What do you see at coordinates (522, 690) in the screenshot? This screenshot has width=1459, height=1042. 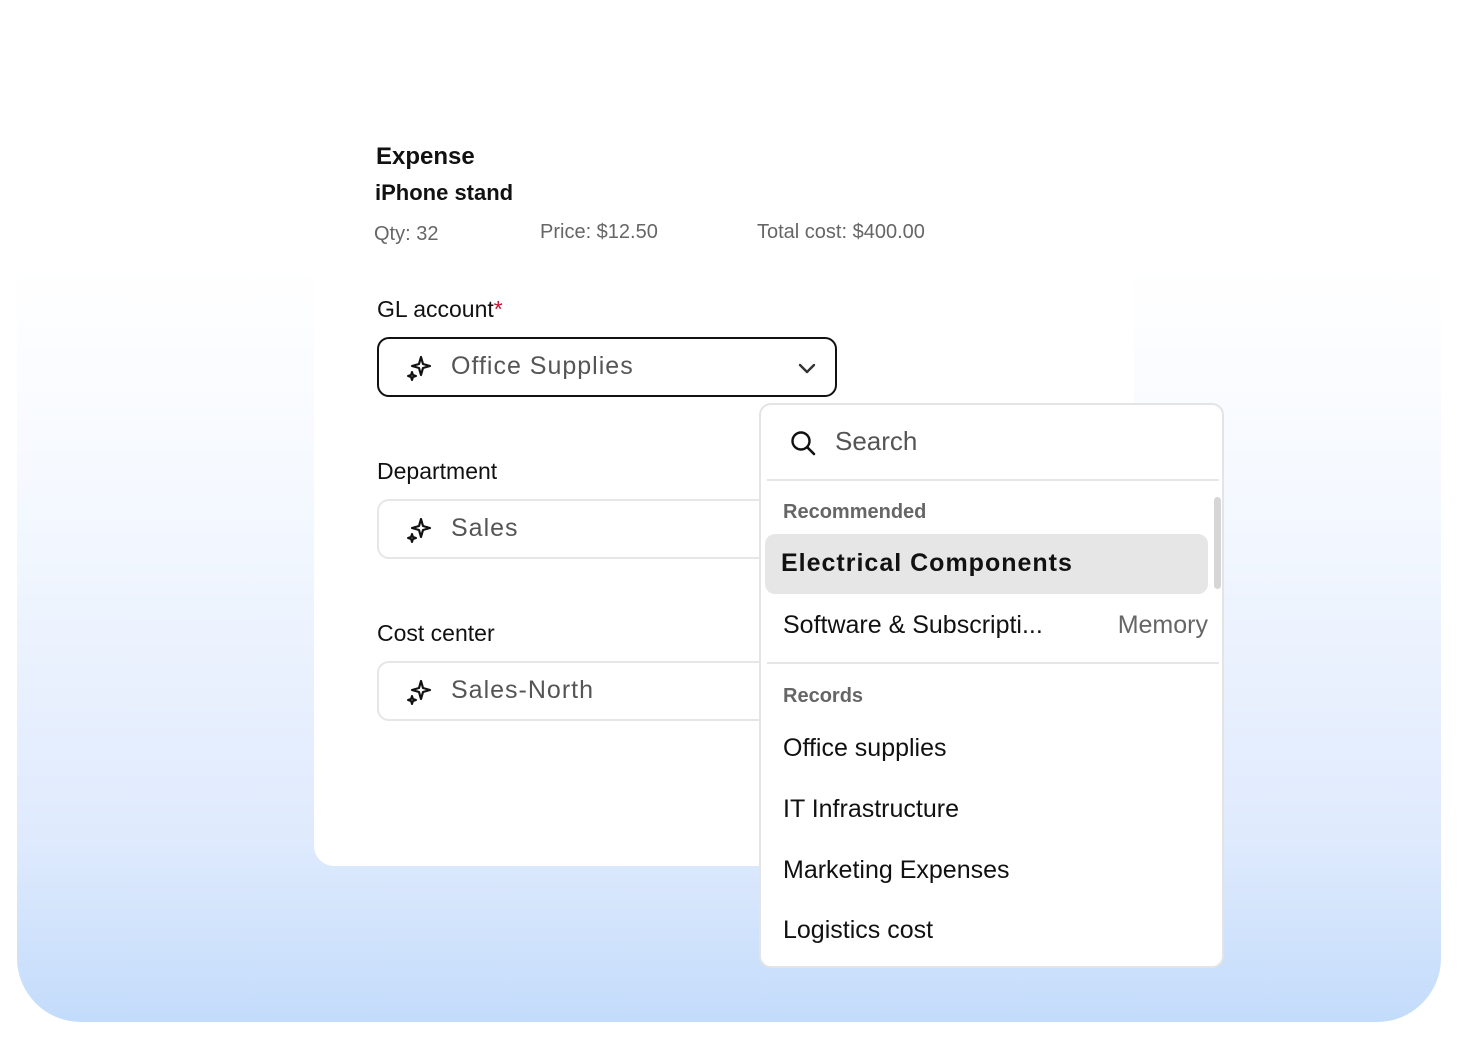 I see `cost-center-value: Sales-North` at bounding box center [522, 690].